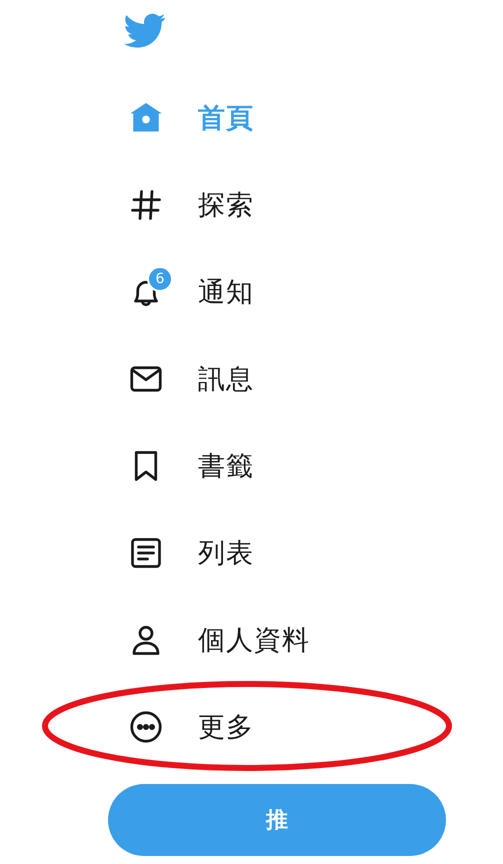 This screenshot has width=503, height=864. What do you see at coordinates (226, 378) in the screenshot?
I see `nav-item: 訊息` at bounding box center [226, 378].